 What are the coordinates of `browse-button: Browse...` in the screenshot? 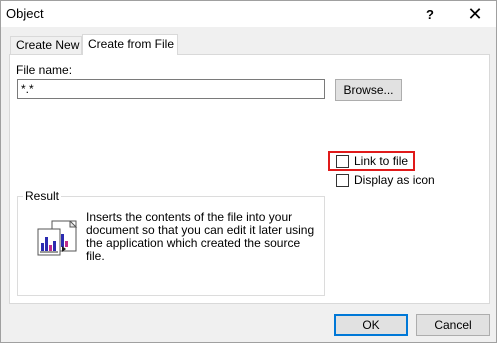 It's located at (368, 90).